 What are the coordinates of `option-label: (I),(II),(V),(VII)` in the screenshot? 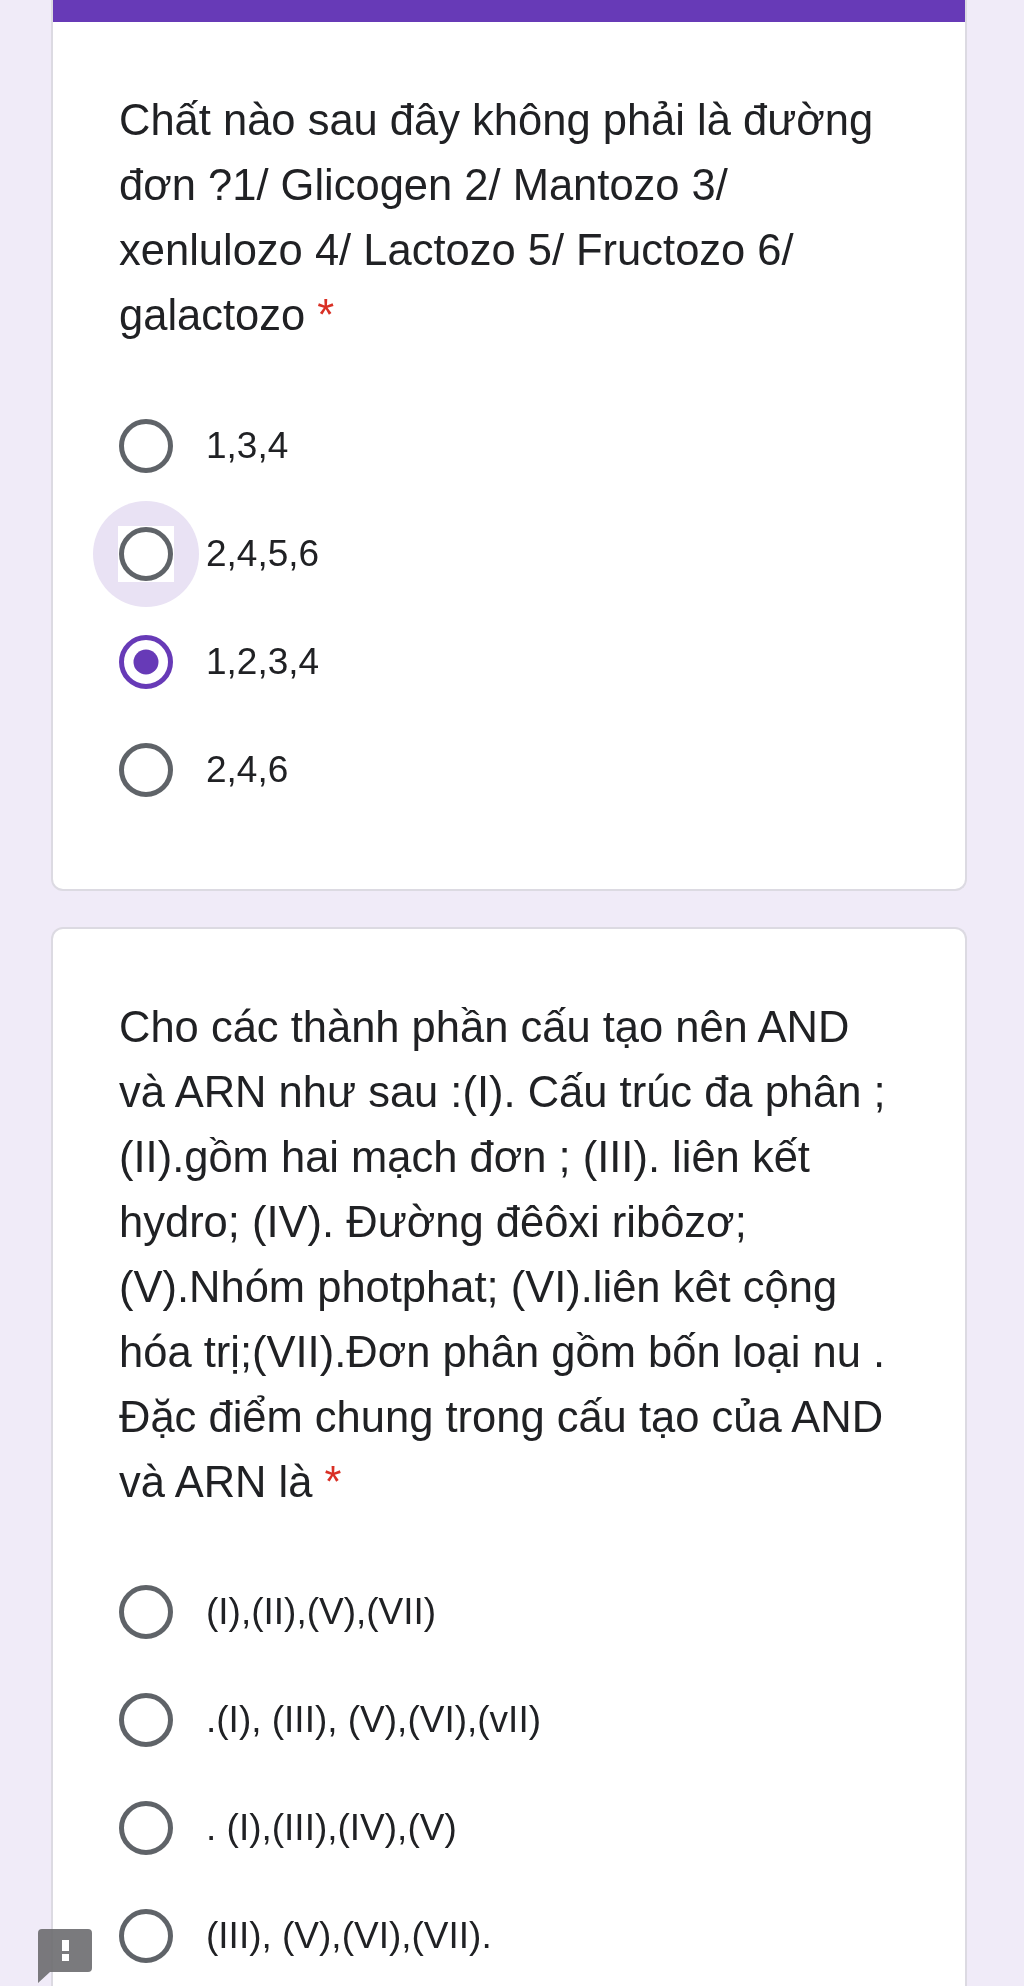 It's located at (321, 1612).